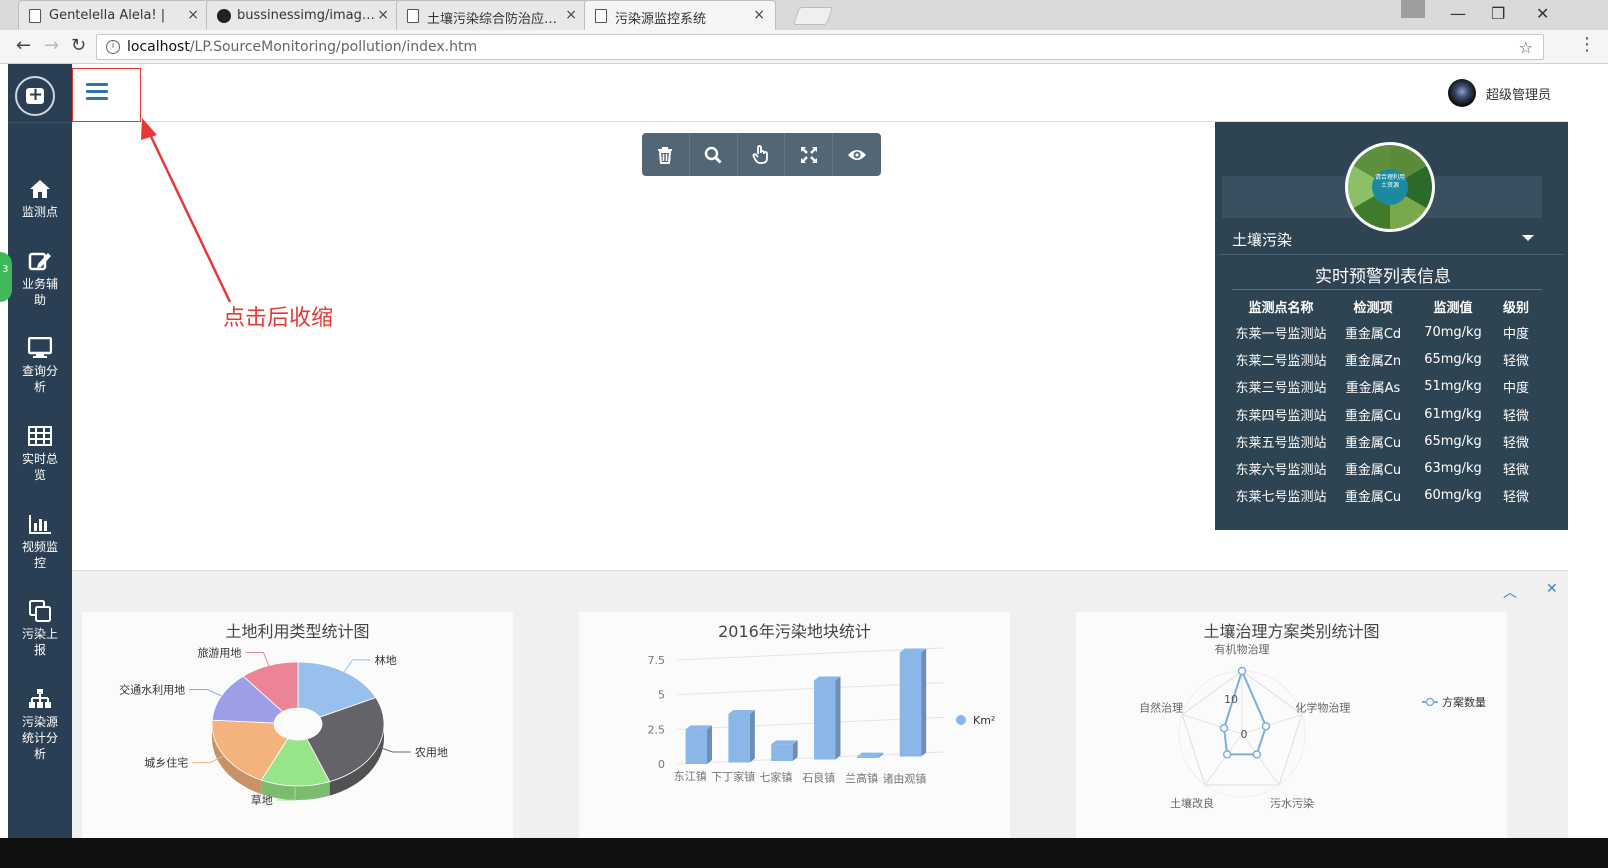 Image resolution: width=1608 pixels, height=868 pixels. What do you see at coordinates (1381, 468) in the screenshot?
I see `table-row: 东莱六号监测站 重金属Cu 63mg/kg 轻微` at bounding box center [1381, 468].